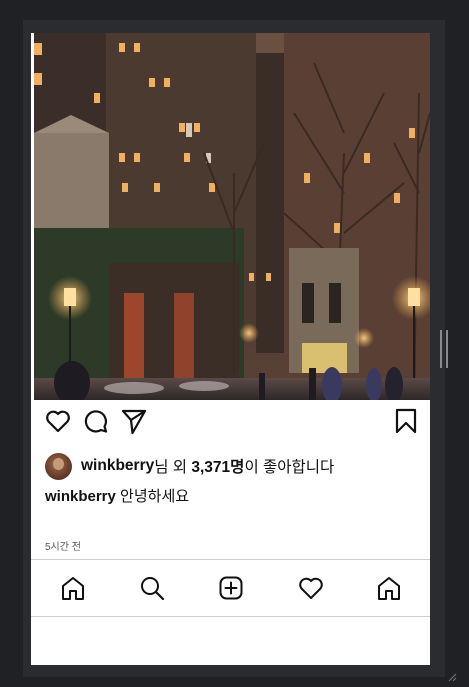 This screenshot has width=469, height=687. I want to click on post-actions-bar, so click(230, 420).